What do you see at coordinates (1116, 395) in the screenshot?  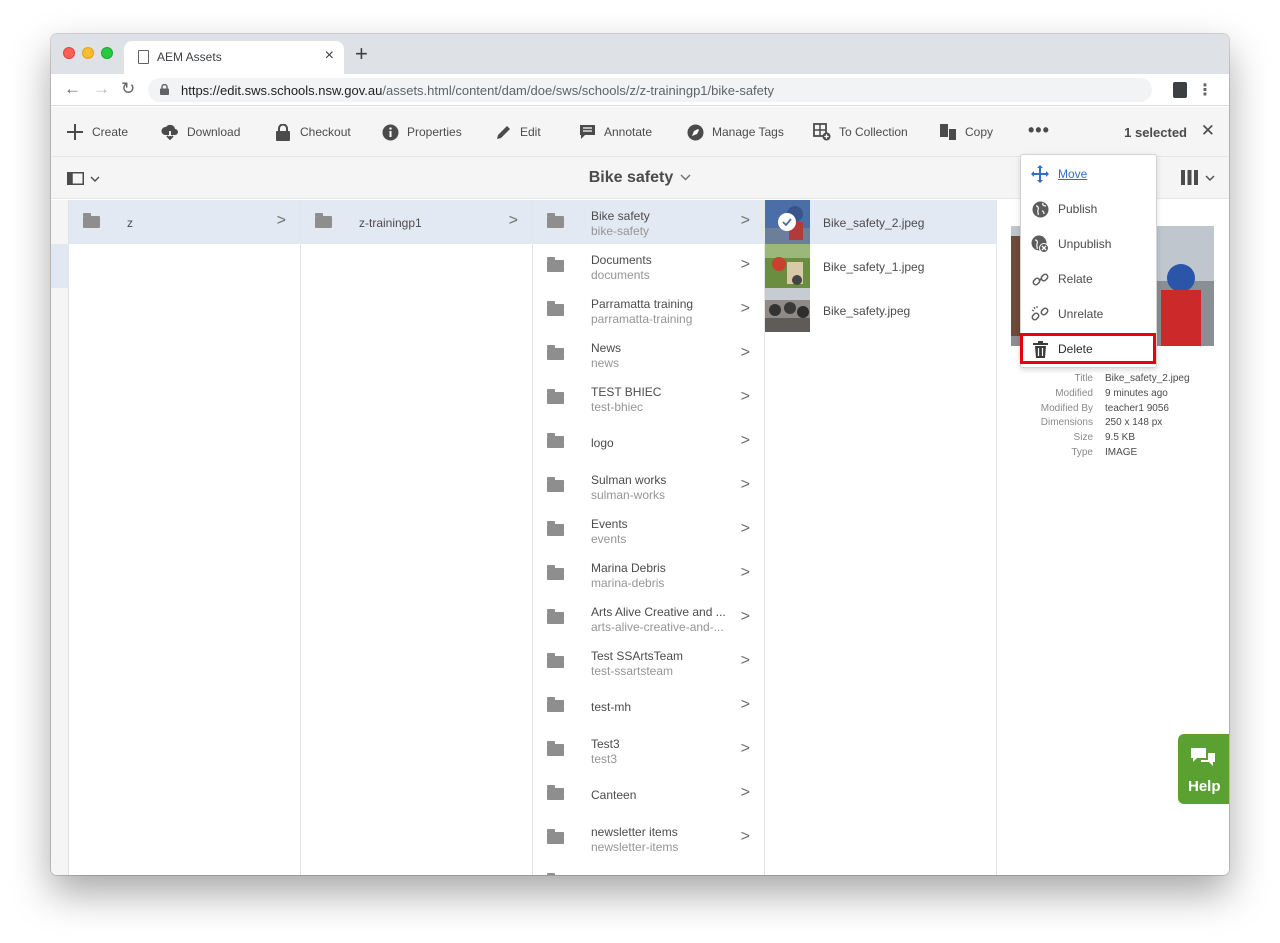 I see `metadata-row: Modified 9 minutes ago` at bounding box center [1116, 395].